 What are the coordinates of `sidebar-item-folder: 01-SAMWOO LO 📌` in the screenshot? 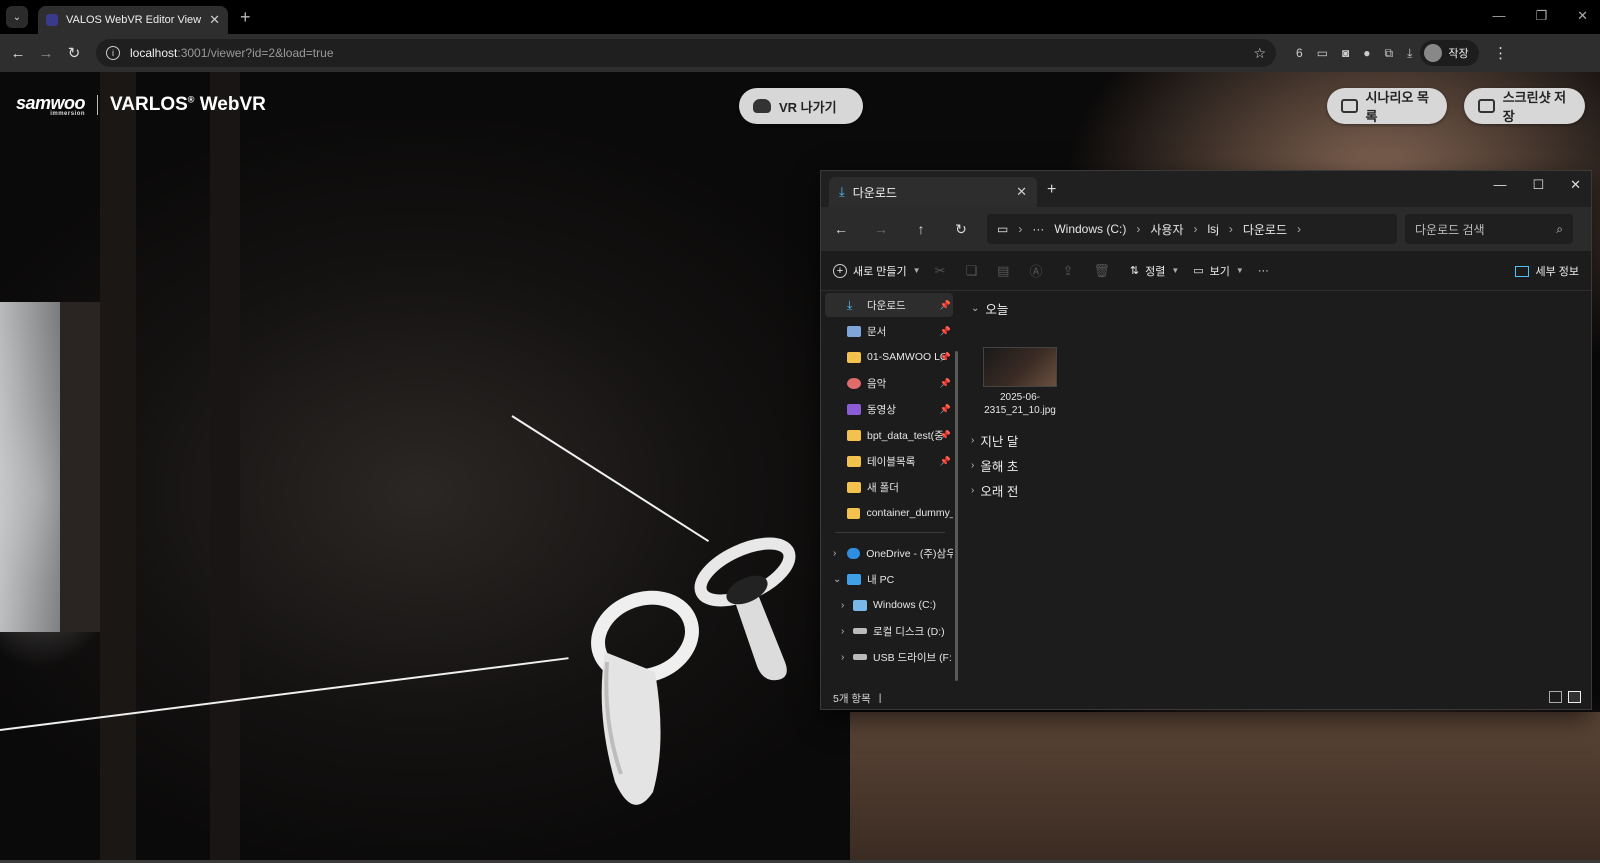 It's located at (889, 357).